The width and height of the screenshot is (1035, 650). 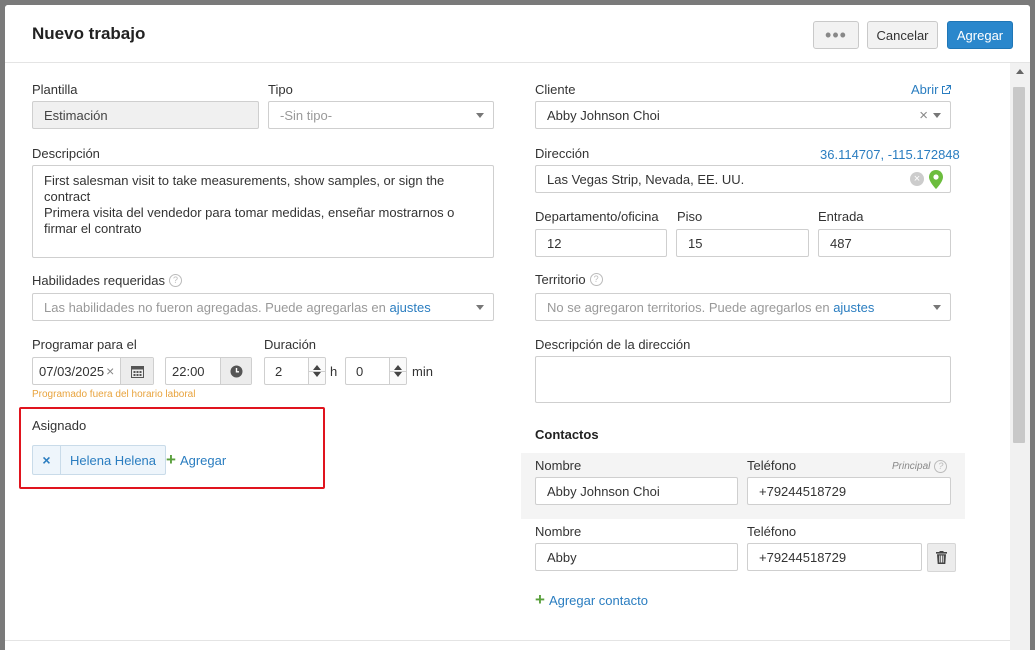 I want to click on add-assignee-label: Agregar, so click(x=203, y=460).